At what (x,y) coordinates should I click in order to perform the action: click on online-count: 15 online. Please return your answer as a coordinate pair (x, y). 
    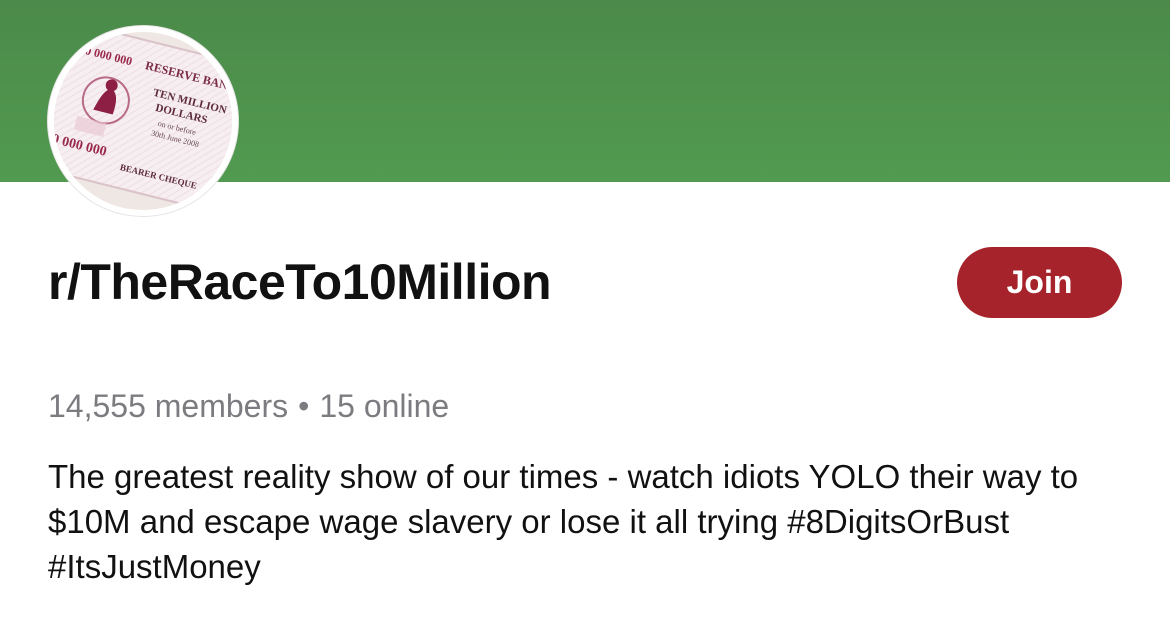
    Looking at the image, I should click on (384, 406).